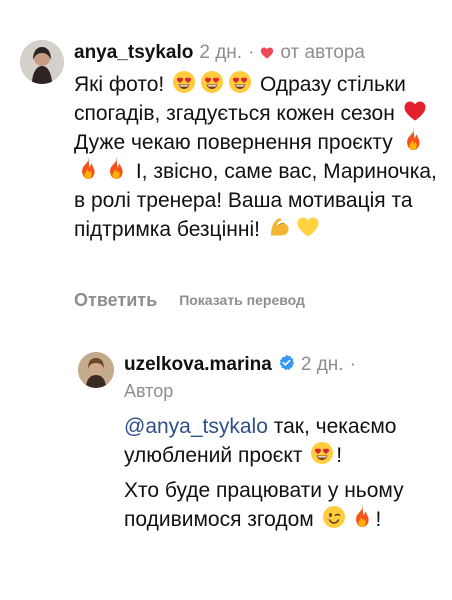 This screenshot has width=452, height=600. Describe the element at coordinates (267, 53) in the screenshot. I see `heart-icon` at that location.